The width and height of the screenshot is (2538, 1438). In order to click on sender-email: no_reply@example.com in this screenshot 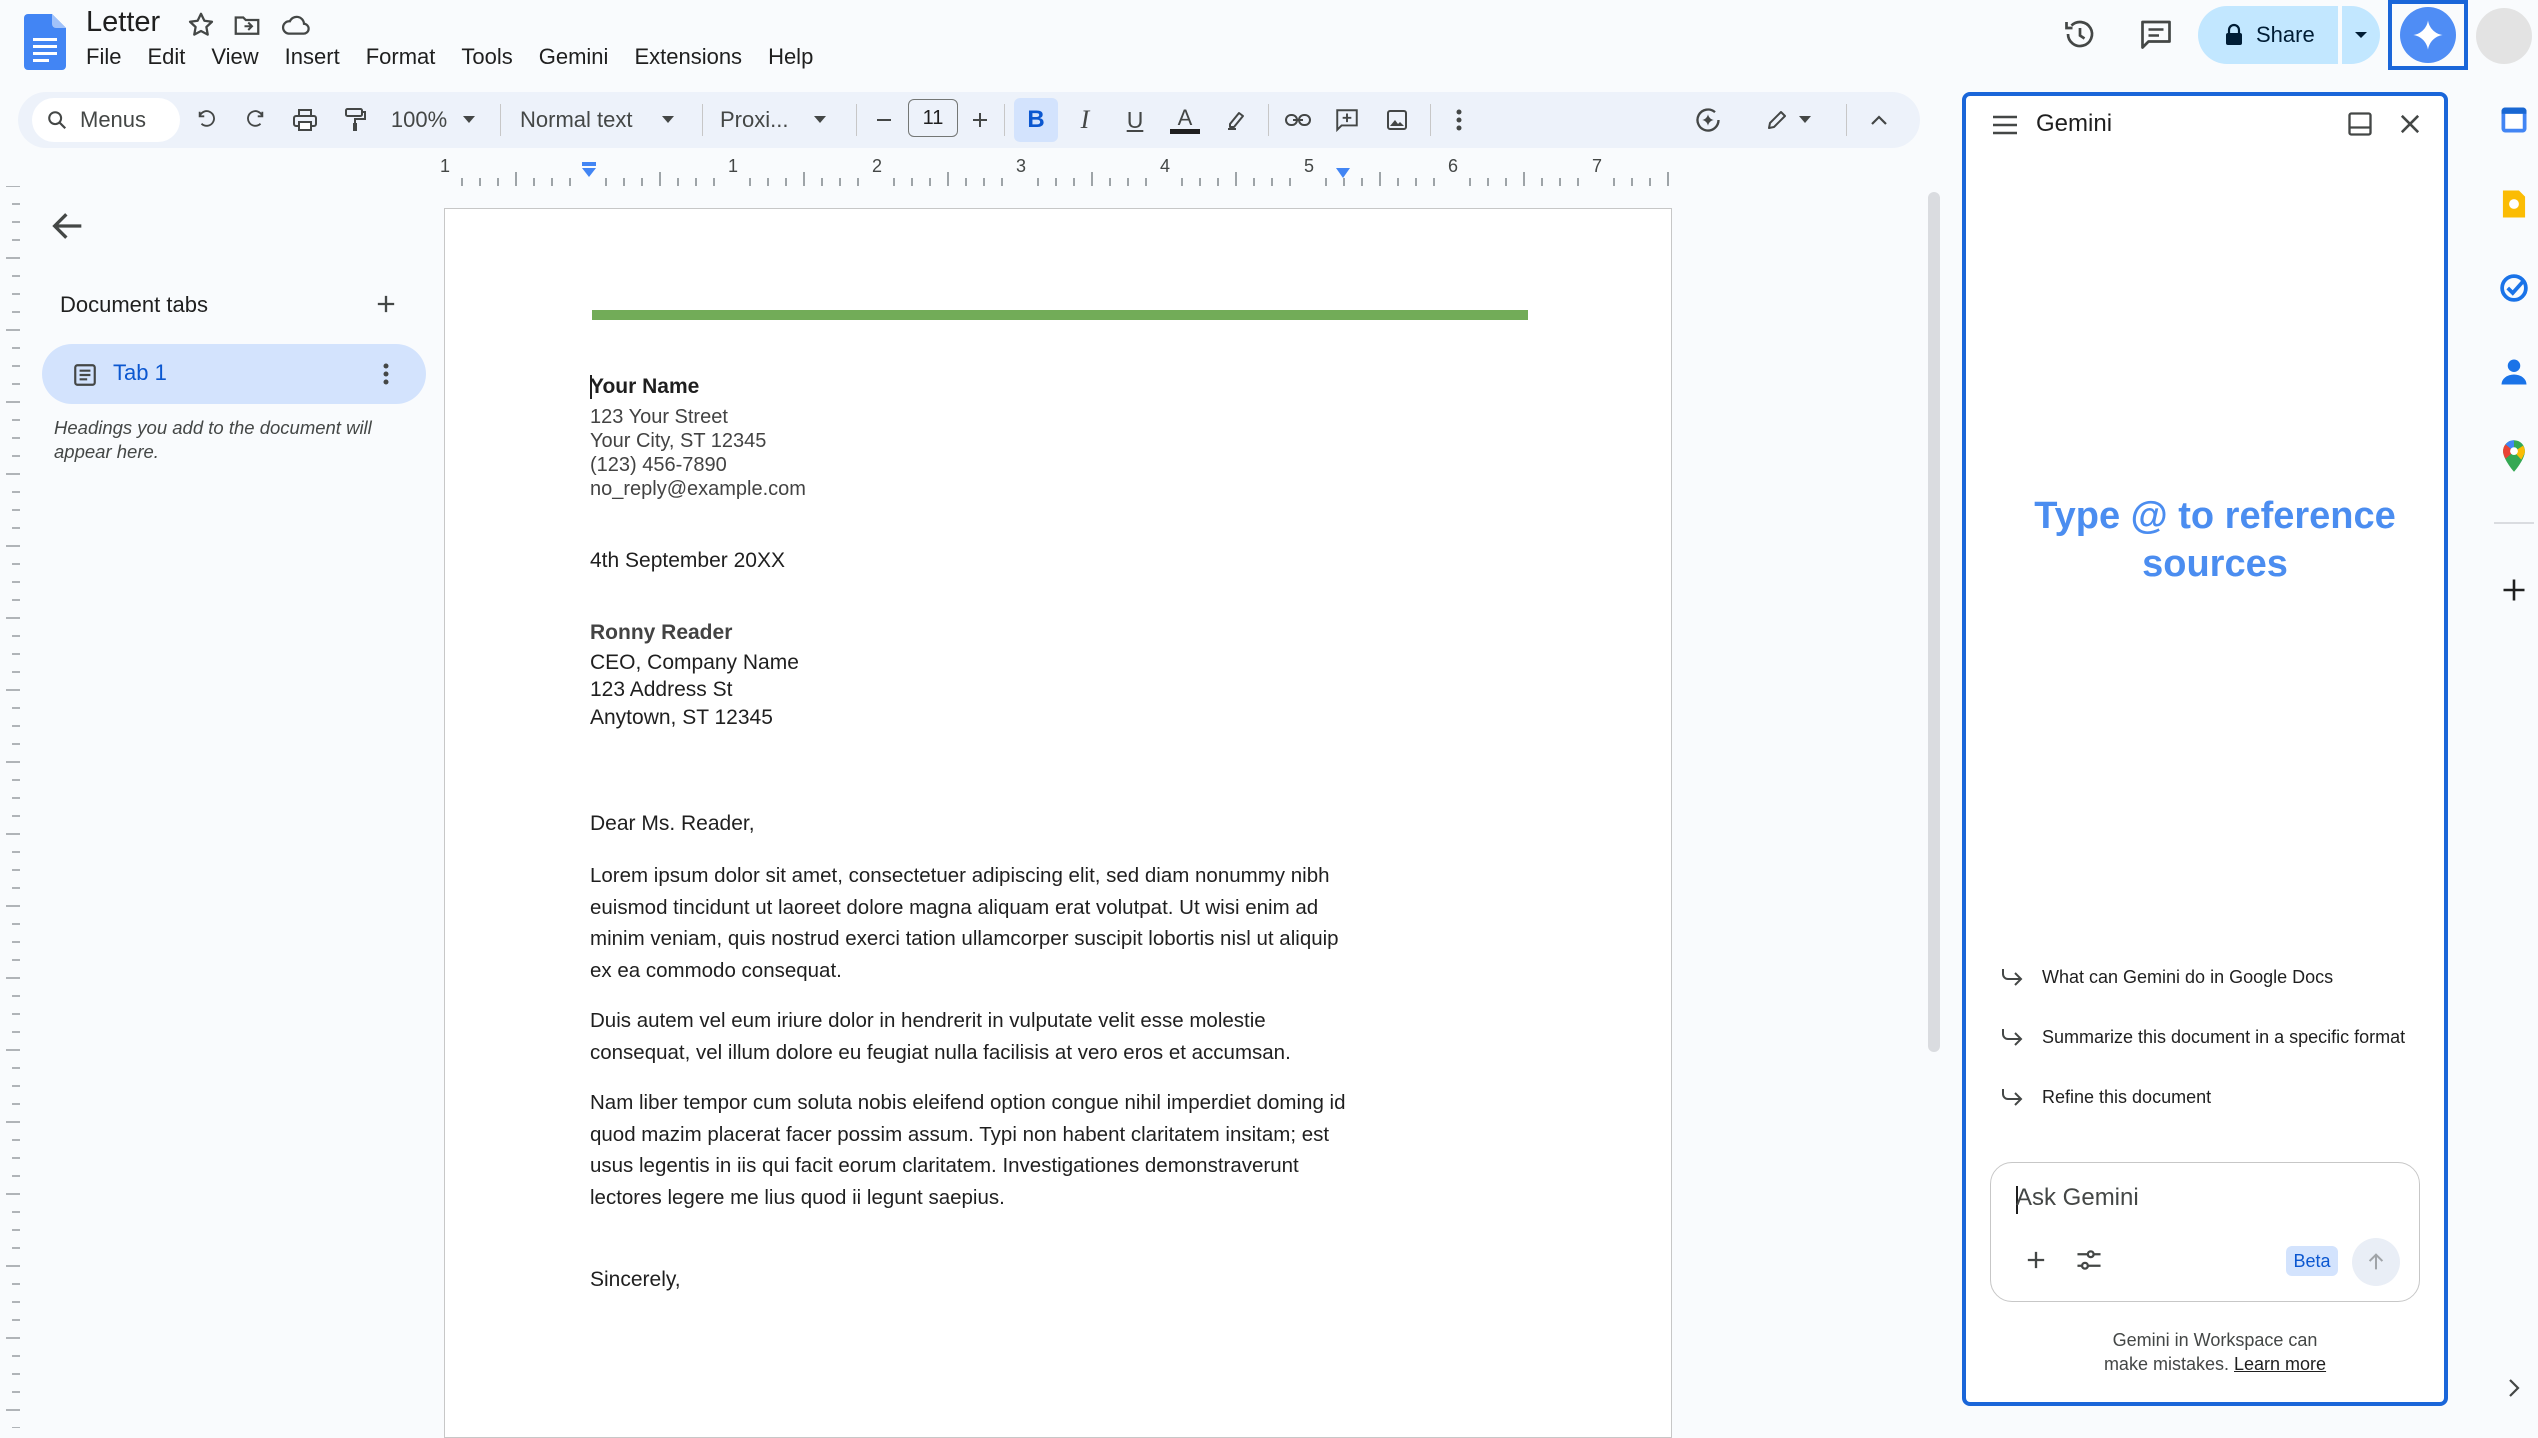, I will do `click(698, 489)`.